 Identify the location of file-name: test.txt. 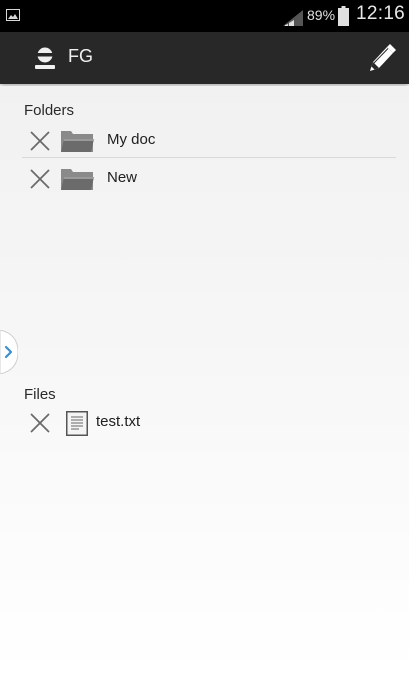
(118, 421).